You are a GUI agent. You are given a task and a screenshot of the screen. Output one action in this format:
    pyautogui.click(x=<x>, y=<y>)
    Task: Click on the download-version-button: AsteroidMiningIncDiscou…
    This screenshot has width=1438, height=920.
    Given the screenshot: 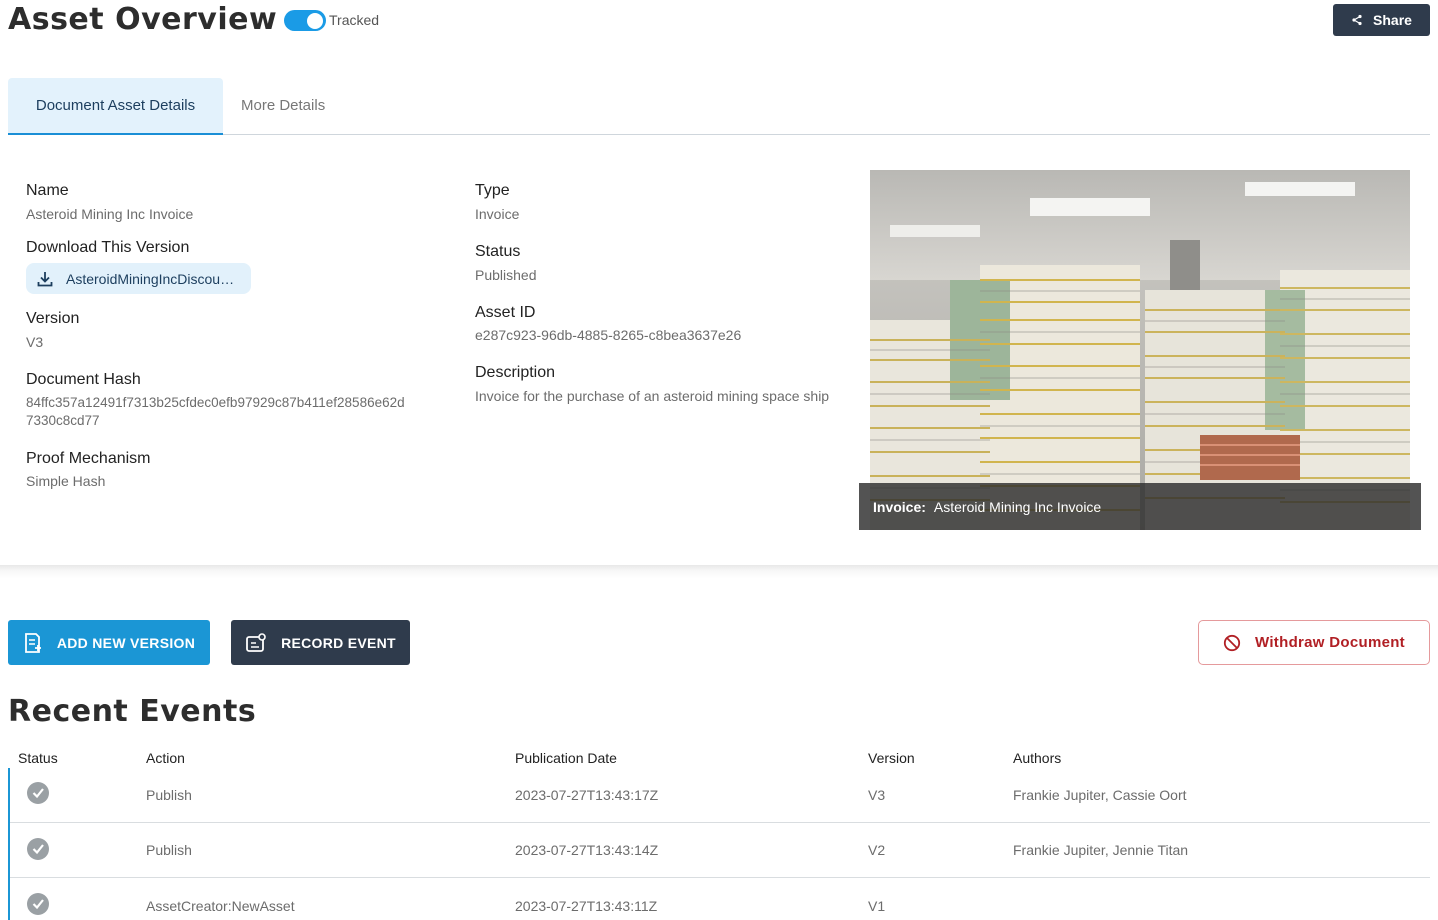 What is the action you would take?
    pyautogui.click(x=138, y=278)
    